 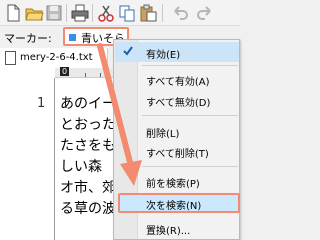 What do you see at coordinates (177, 160) in the screenshot?
I see `menu-item-spacer` at bounding box center [177, 160].